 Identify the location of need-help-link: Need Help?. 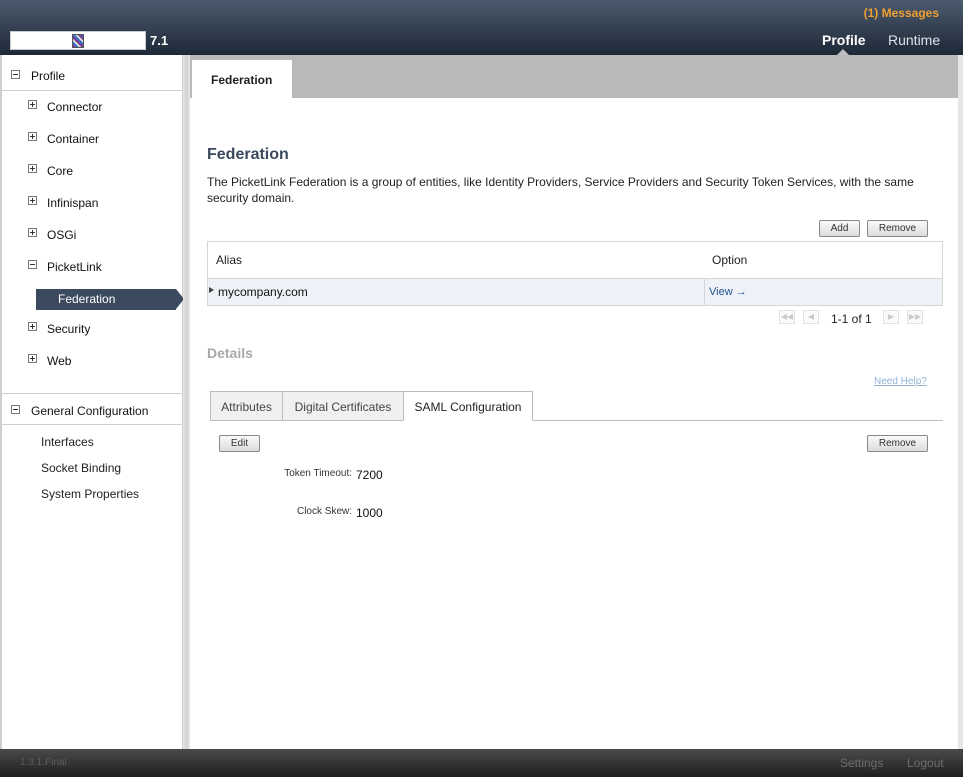
(900, 381).